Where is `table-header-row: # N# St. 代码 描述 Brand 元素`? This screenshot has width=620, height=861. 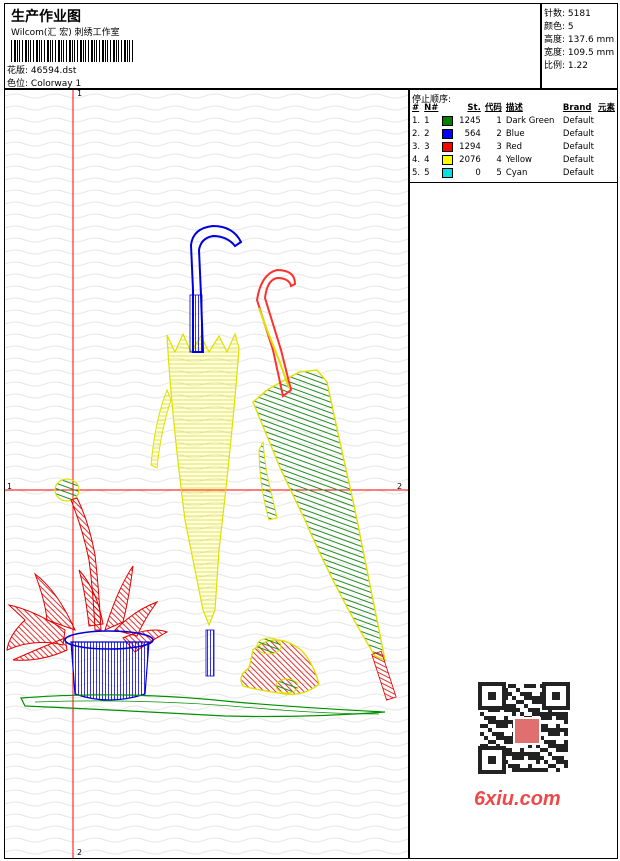 table-header-row: # N# St. 代码 描述 Brand 元素 is located at coordinates (513, 108).